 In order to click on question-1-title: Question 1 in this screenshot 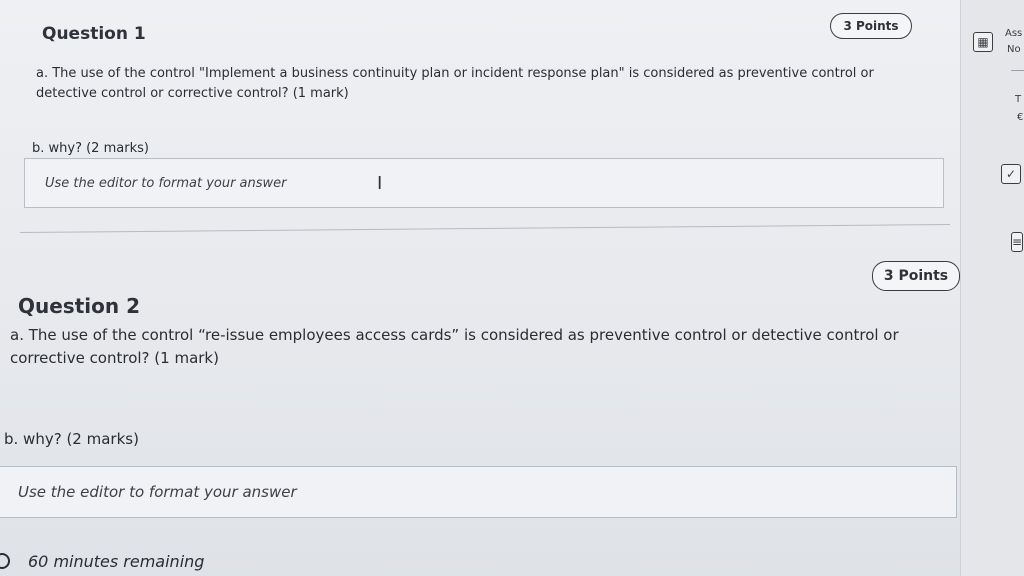, I will do `click(94, 34)`.